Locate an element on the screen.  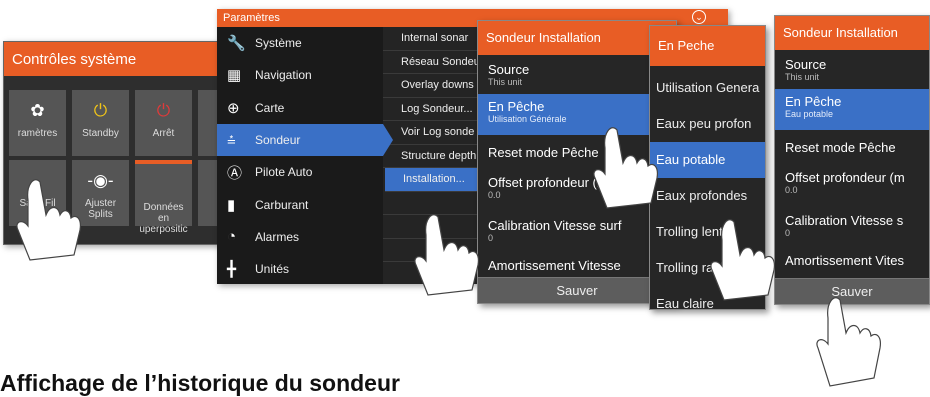
nav-icon: ⩮ is located at coordinates (231, 140).